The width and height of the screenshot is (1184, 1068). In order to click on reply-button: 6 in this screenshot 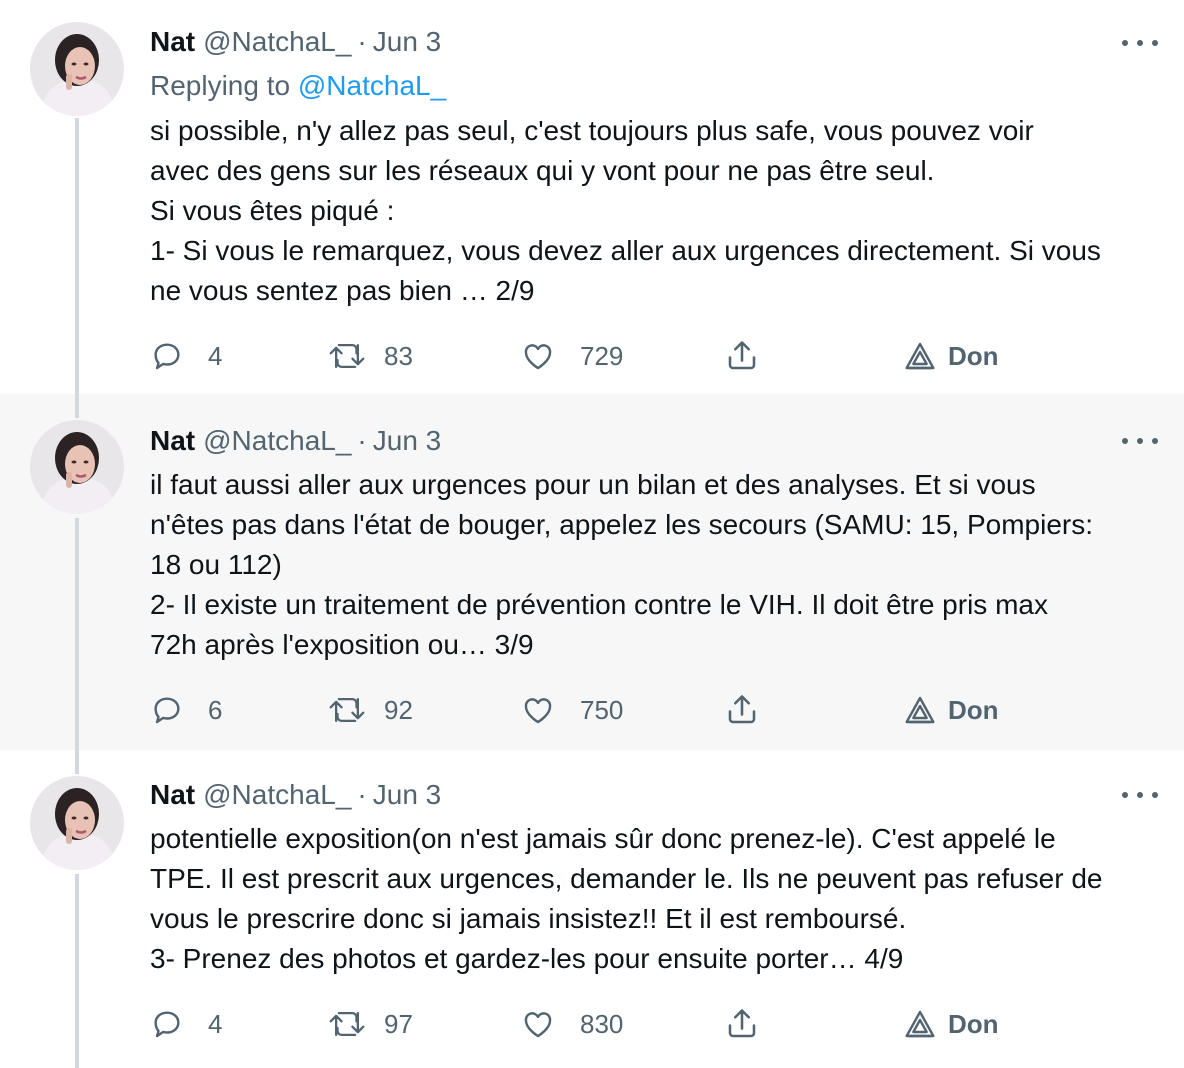, I will do `click(186, 710)`.